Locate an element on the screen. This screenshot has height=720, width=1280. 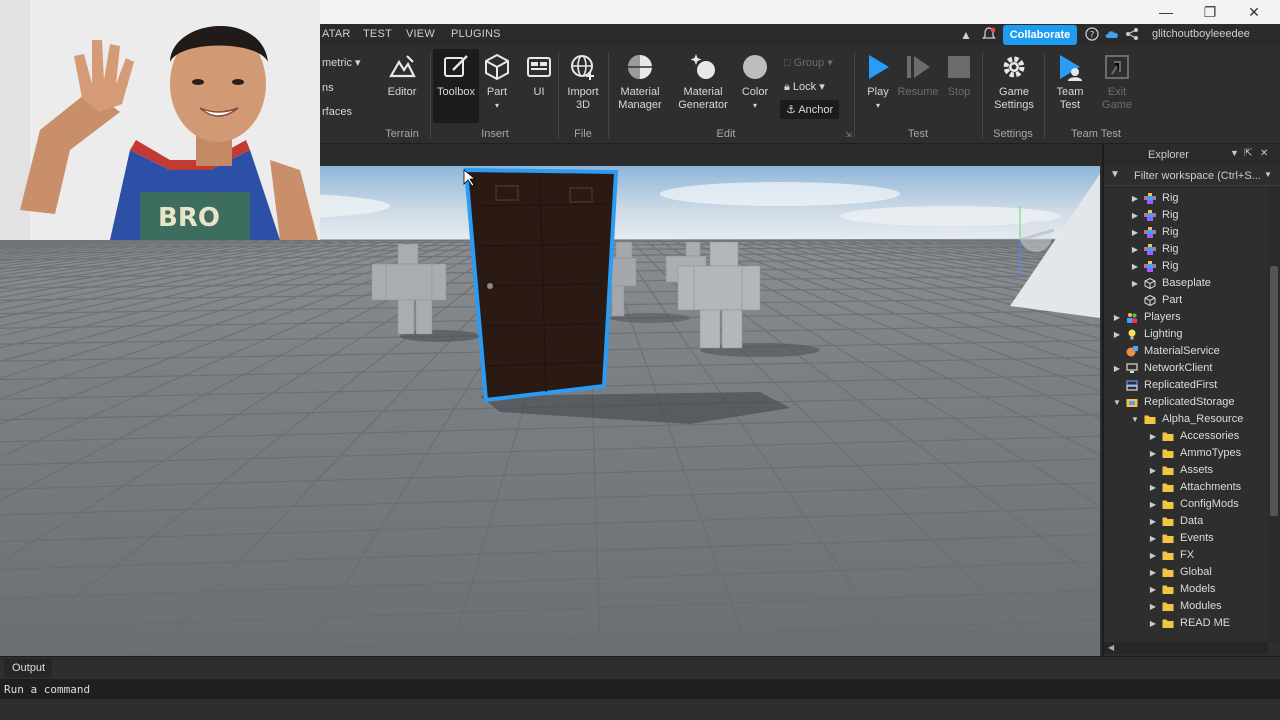
stop-button: Stop is located at coordinates (959, 75).